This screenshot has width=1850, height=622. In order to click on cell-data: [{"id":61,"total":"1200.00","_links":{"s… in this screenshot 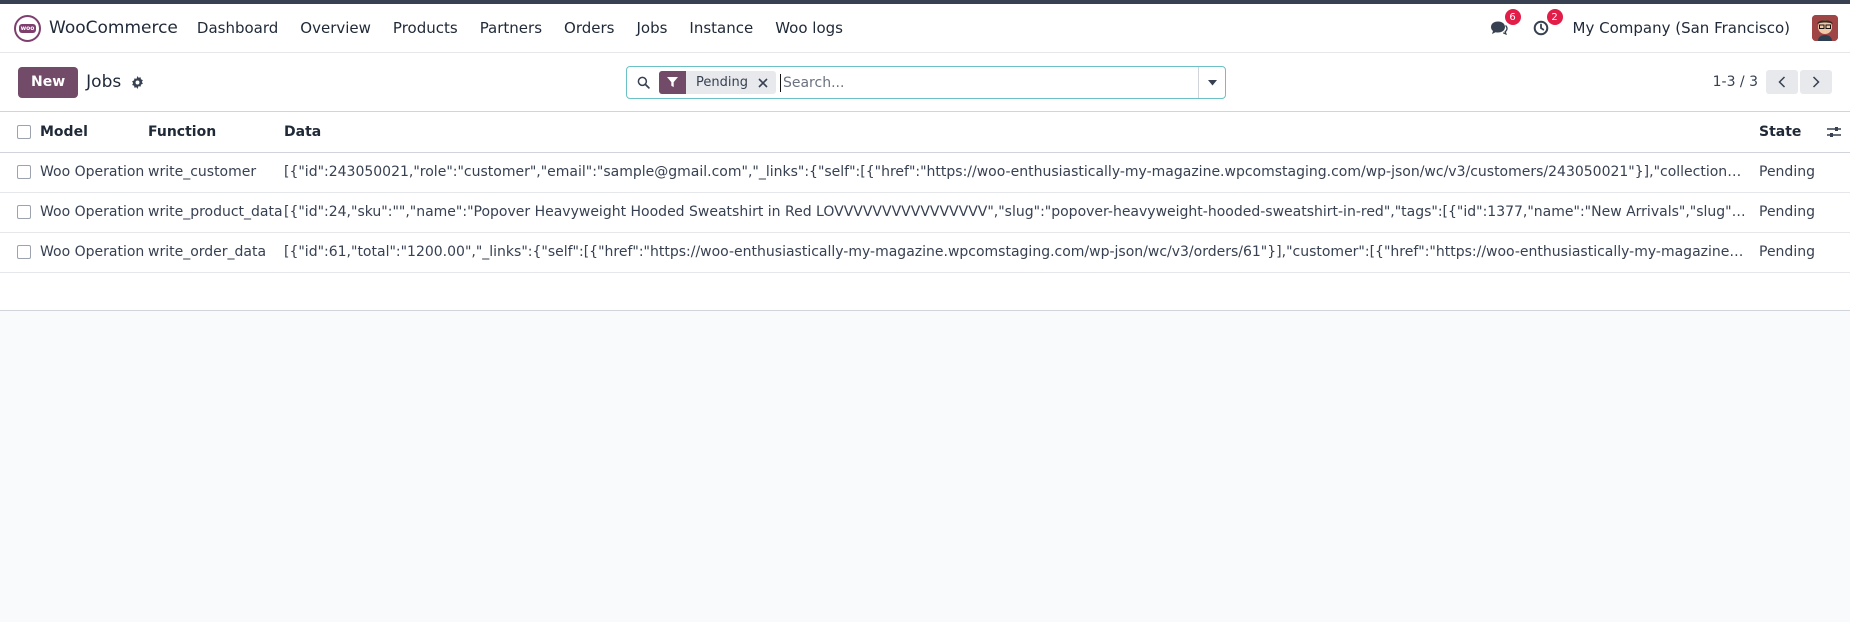, I will do `click(1021, 252)`.